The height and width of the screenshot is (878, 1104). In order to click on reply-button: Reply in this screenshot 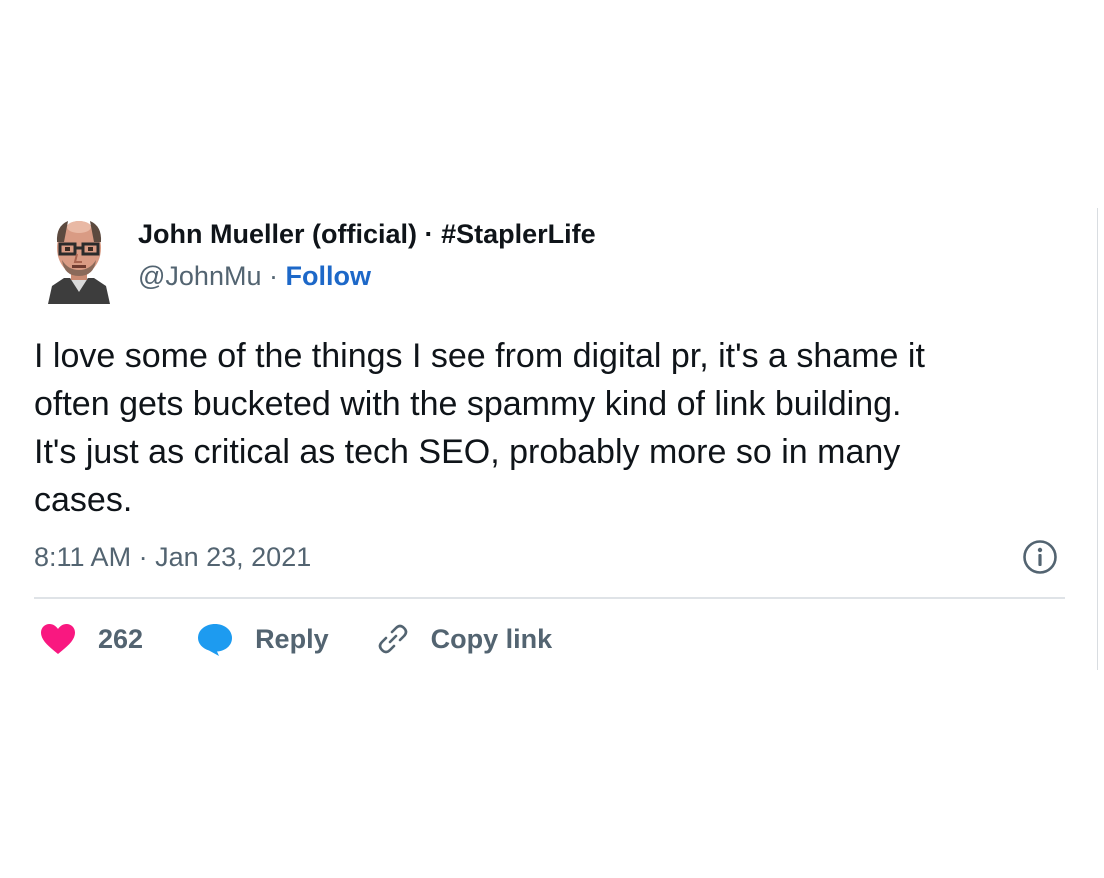, I will do `click(263, 639)`.